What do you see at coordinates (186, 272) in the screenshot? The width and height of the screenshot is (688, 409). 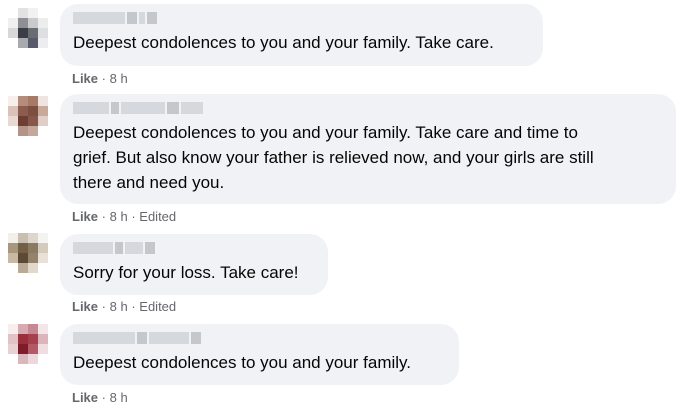 I see `comment-text: Sorry for your loss. Take care!` at bounding box center [186, 272].